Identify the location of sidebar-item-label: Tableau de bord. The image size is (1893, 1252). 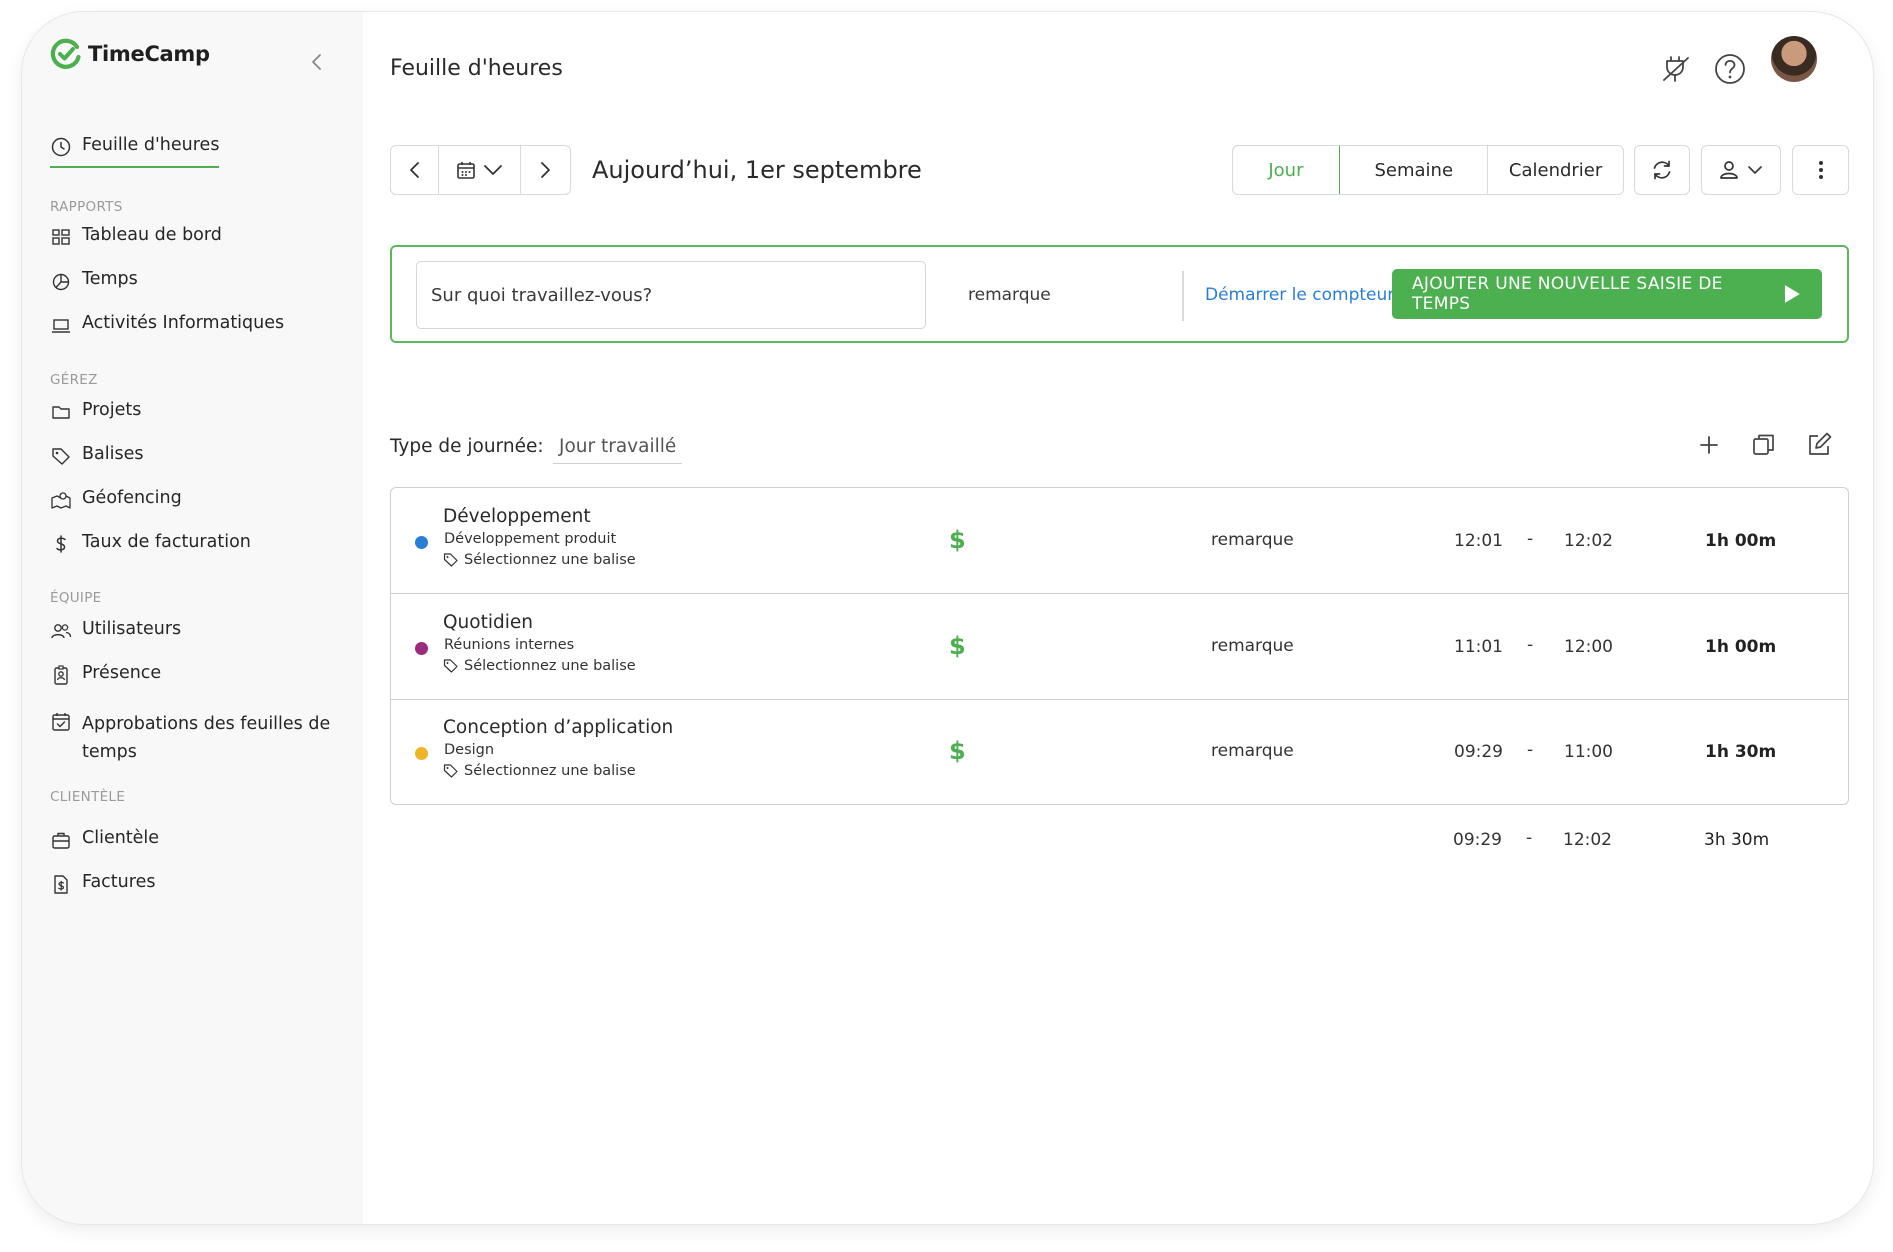
(152, 235).